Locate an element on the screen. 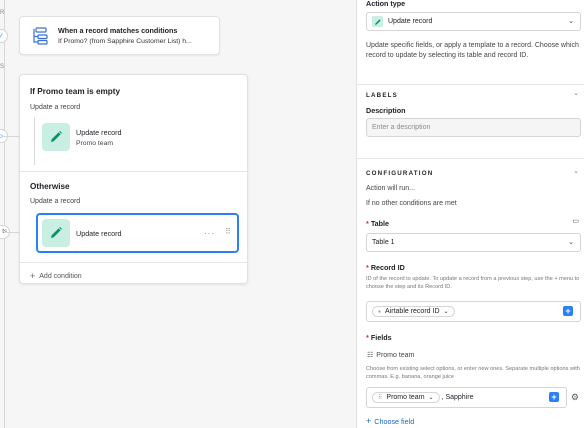 The image size is (584, 428). action-type-label: Action type is located at coordinates (386, 4).